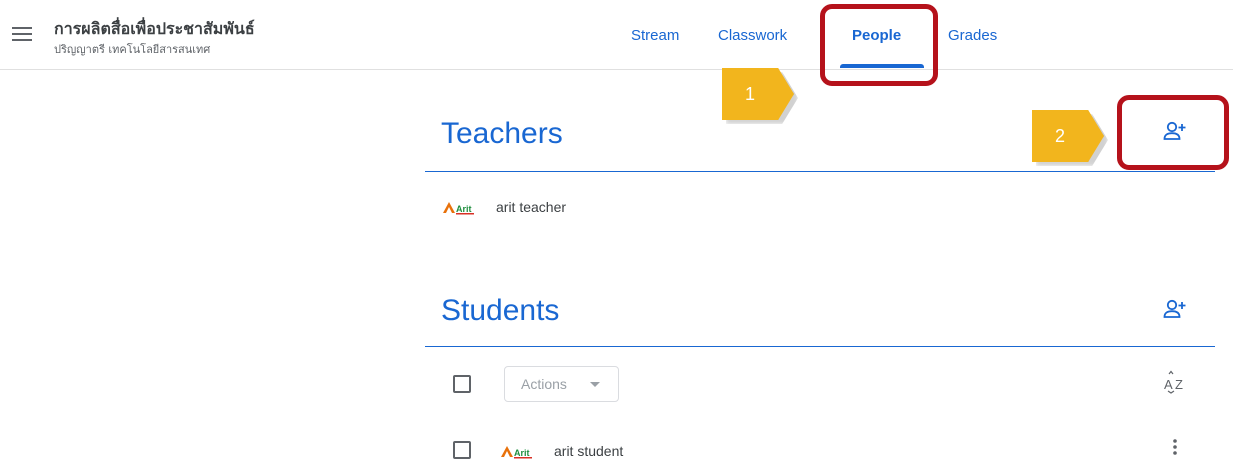  What do you see at coordinates (752, 35) in the screenshot?
I see `tab-classwork: Classwork` at bounding box center [752, 35].